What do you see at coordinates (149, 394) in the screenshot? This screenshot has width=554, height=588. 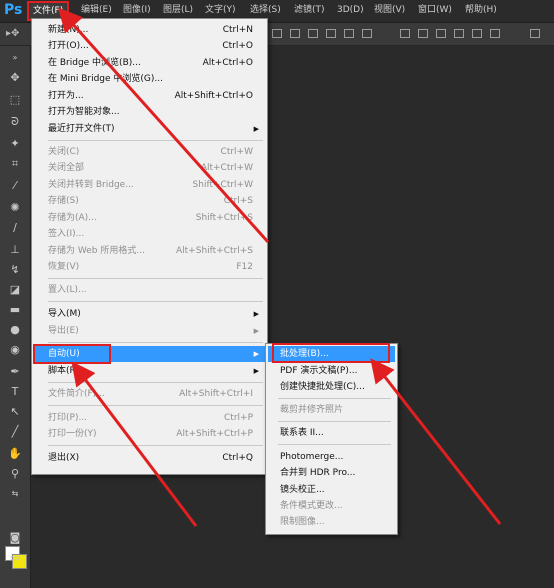 I see `menu-item-file-info: 文件简介(F)... Alt+Shift+Ctrl+I` at bounding box center [149, 394].